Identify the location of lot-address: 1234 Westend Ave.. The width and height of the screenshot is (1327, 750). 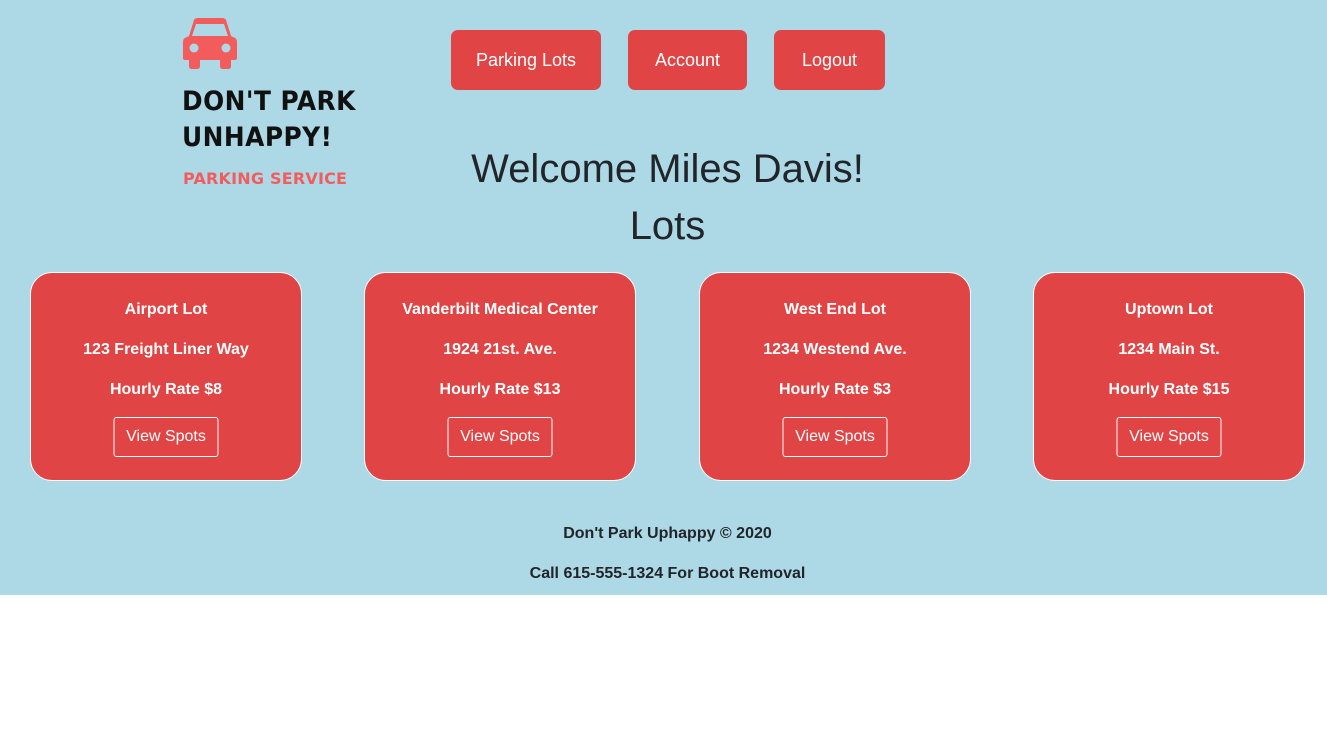
(835, 349).